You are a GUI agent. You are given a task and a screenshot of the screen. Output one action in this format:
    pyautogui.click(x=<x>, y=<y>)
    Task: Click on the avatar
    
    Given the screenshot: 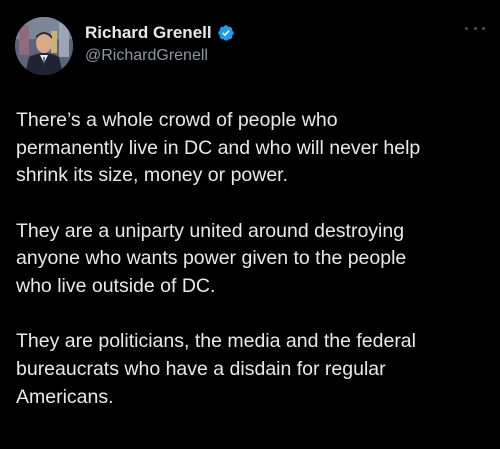 What is the action you would take?
    pyautogui.click(x=44, y=46)
    